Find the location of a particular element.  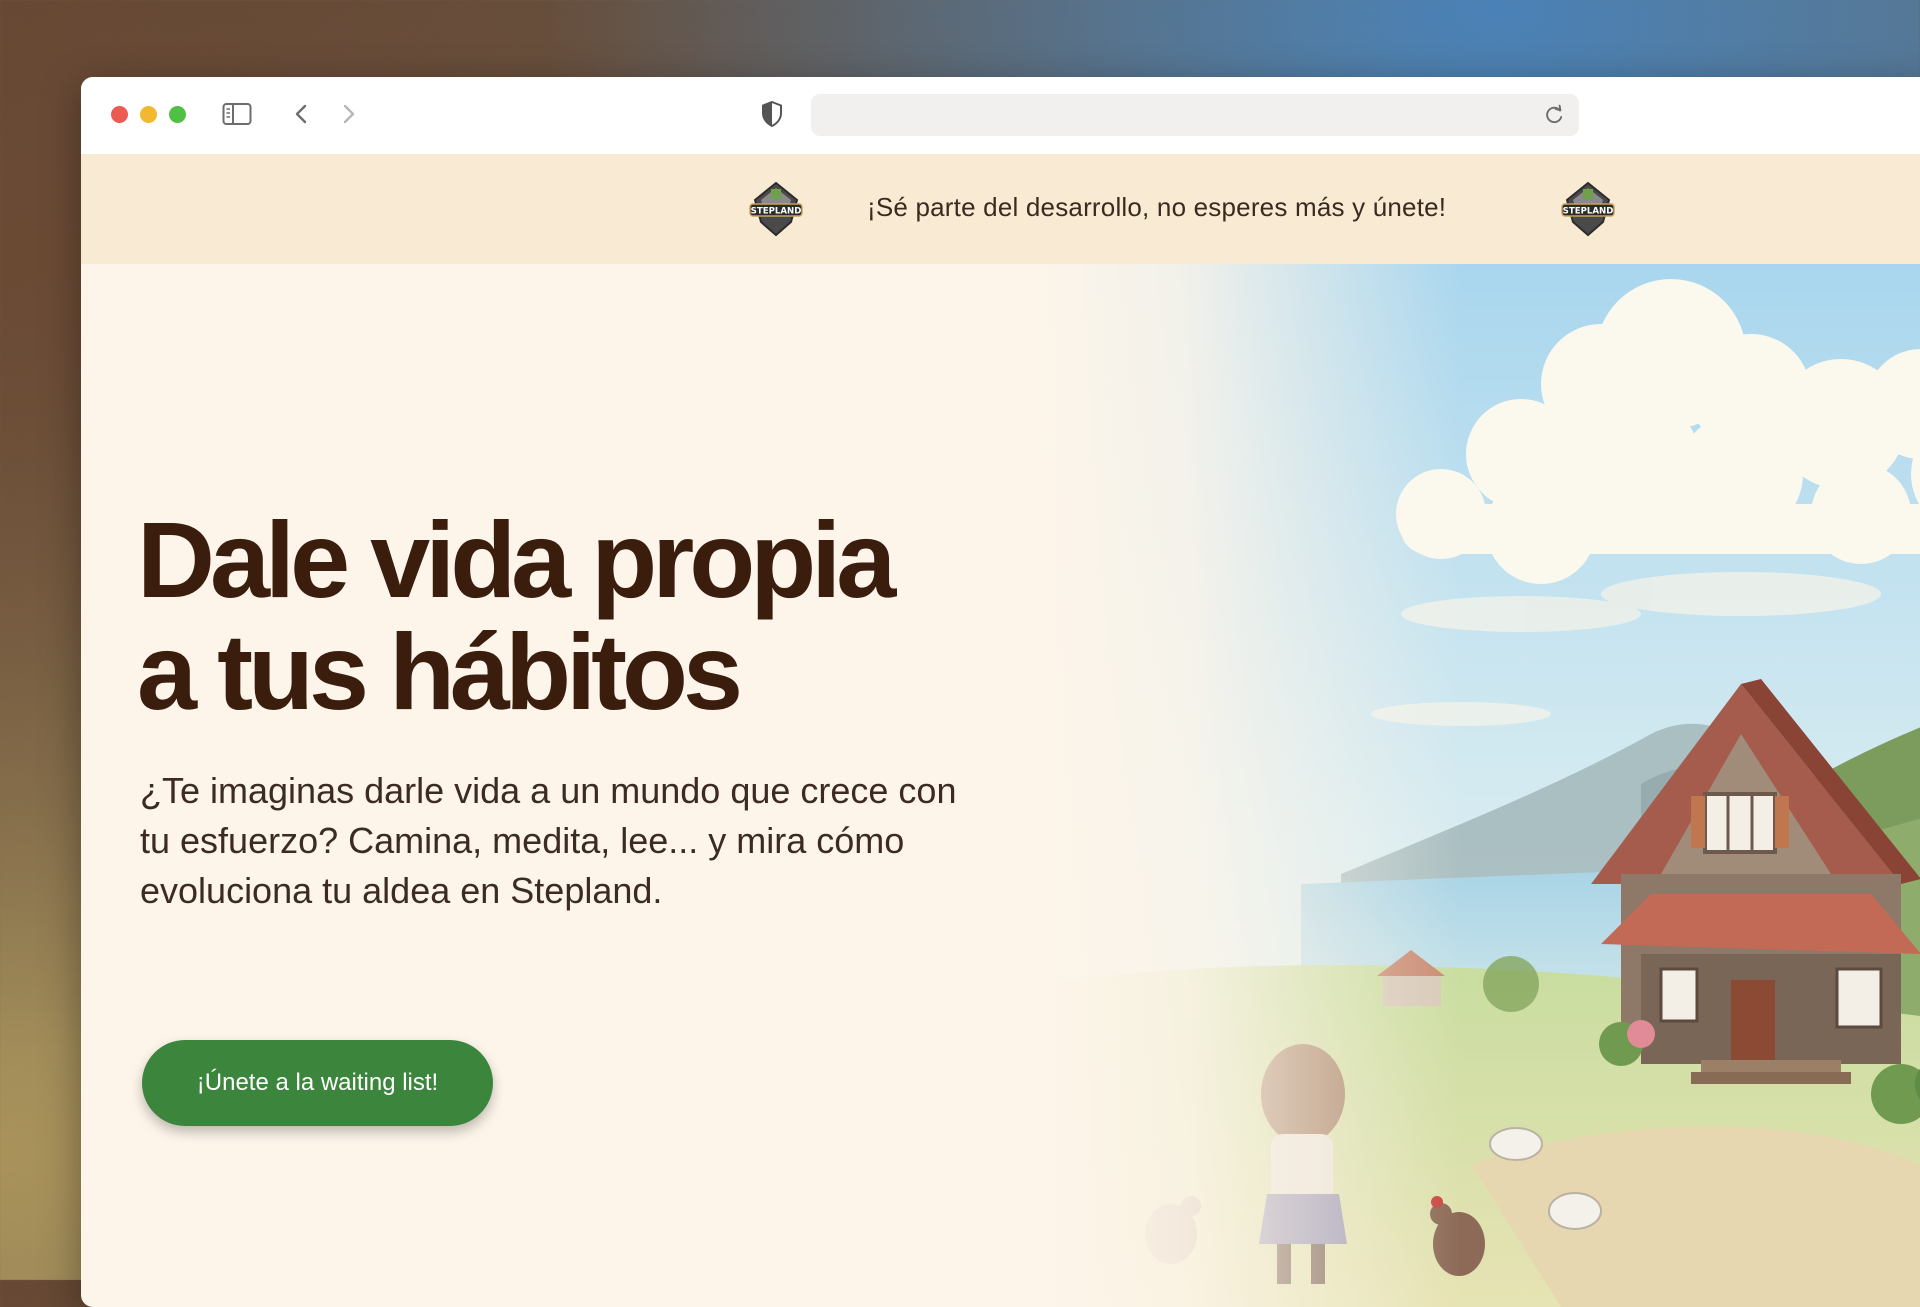

minimize-window-button is located at coordinates (148, 114).